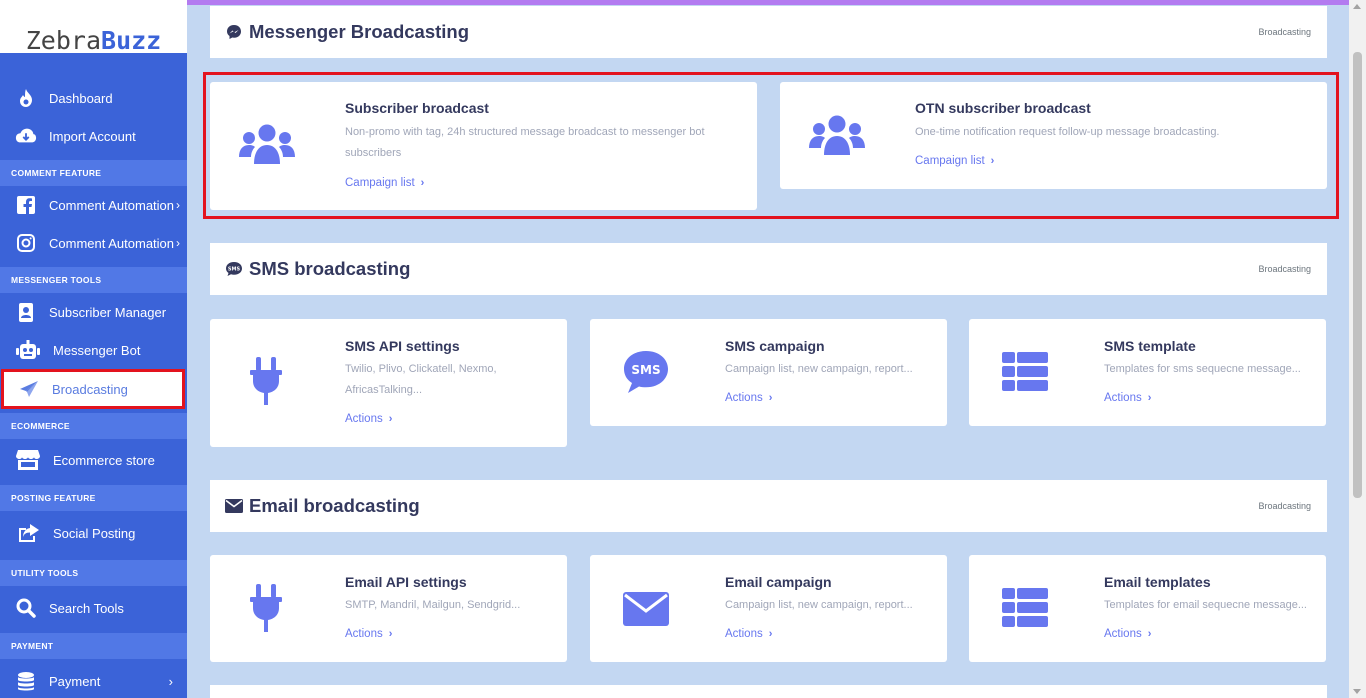 The image size is (1366, 698). I want to click on scrollbar-thumb, so click(1357, 275).